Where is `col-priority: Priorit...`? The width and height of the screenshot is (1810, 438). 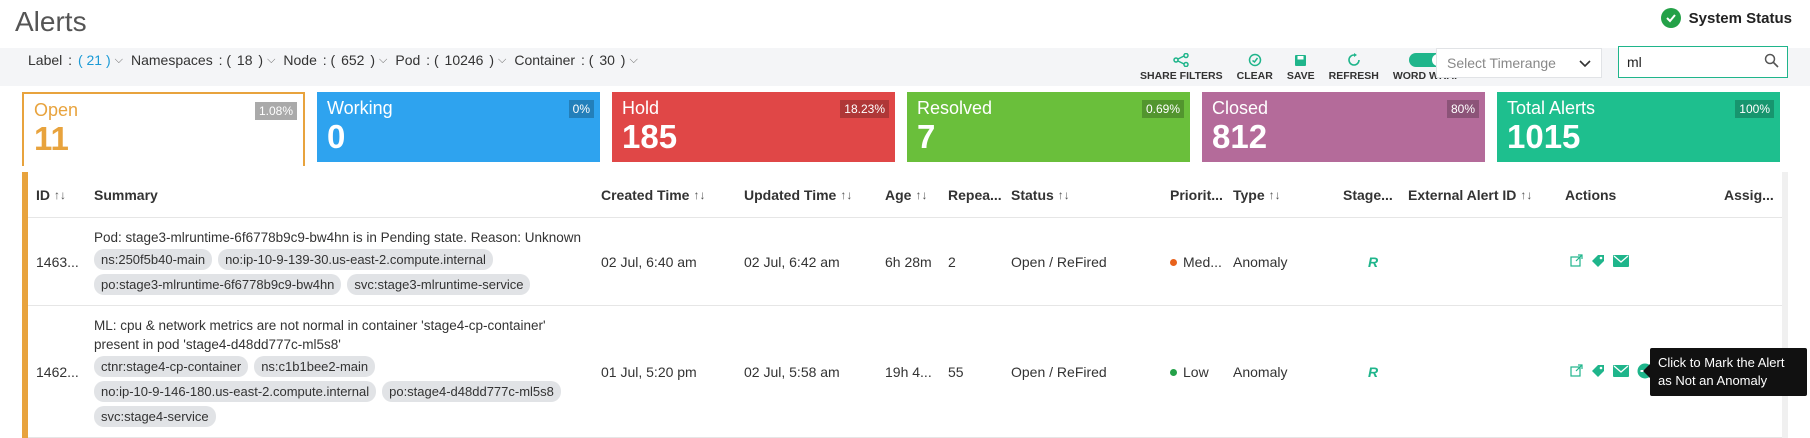
col-priority: Priorit... is located at coordinates (1196, 195).